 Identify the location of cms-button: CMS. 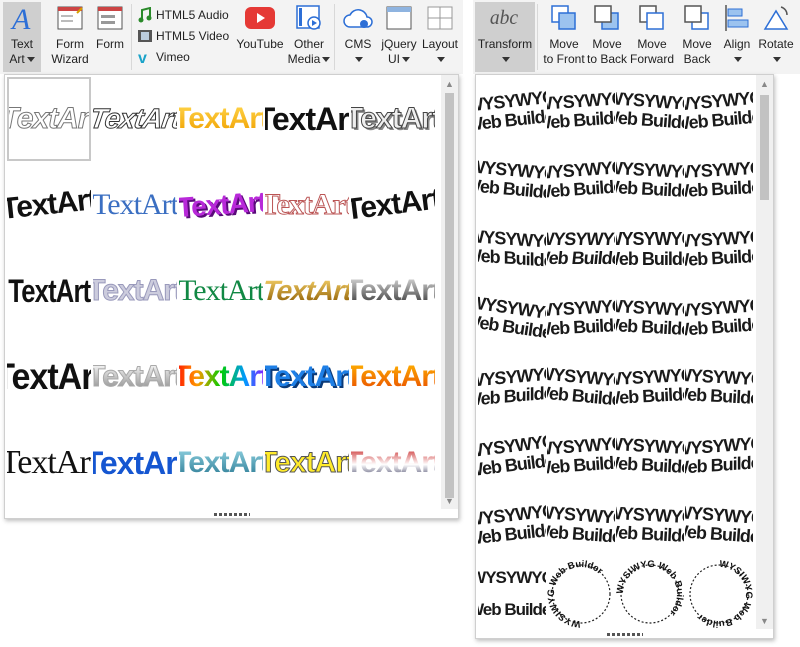
(358, 37).